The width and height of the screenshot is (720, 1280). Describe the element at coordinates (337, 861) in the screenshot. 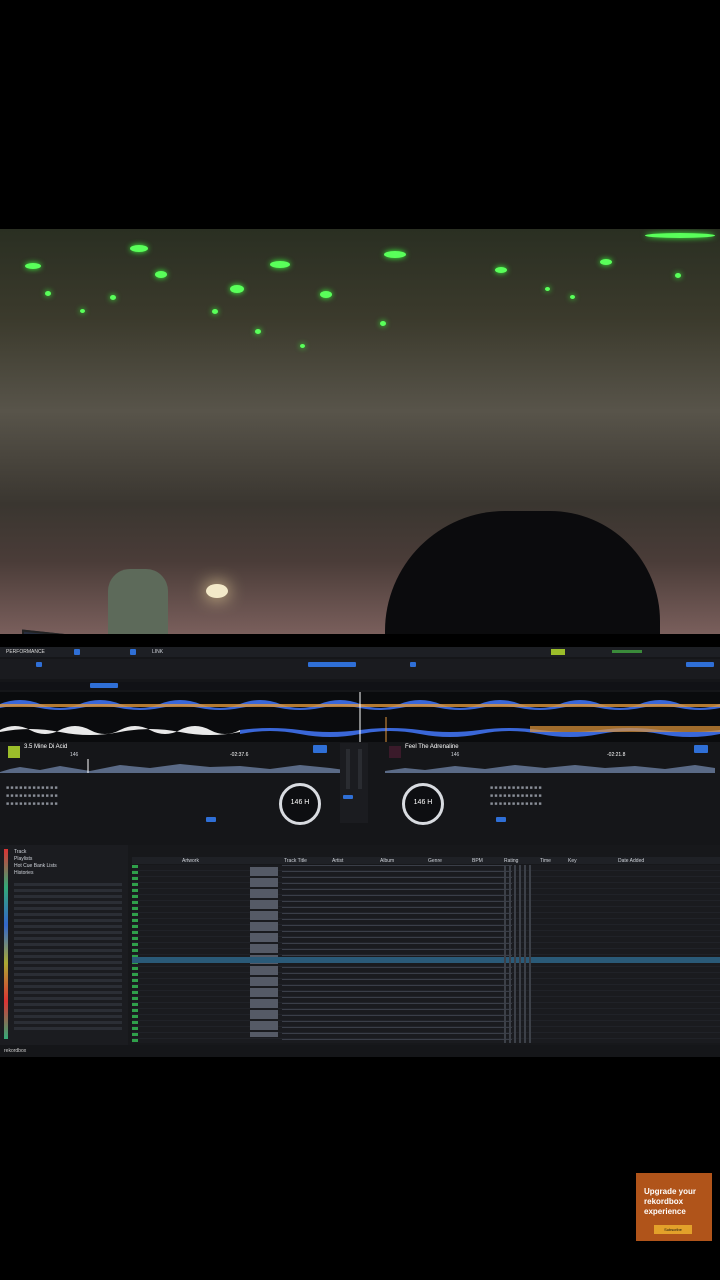

I see `col-artist: Artist` at that location.